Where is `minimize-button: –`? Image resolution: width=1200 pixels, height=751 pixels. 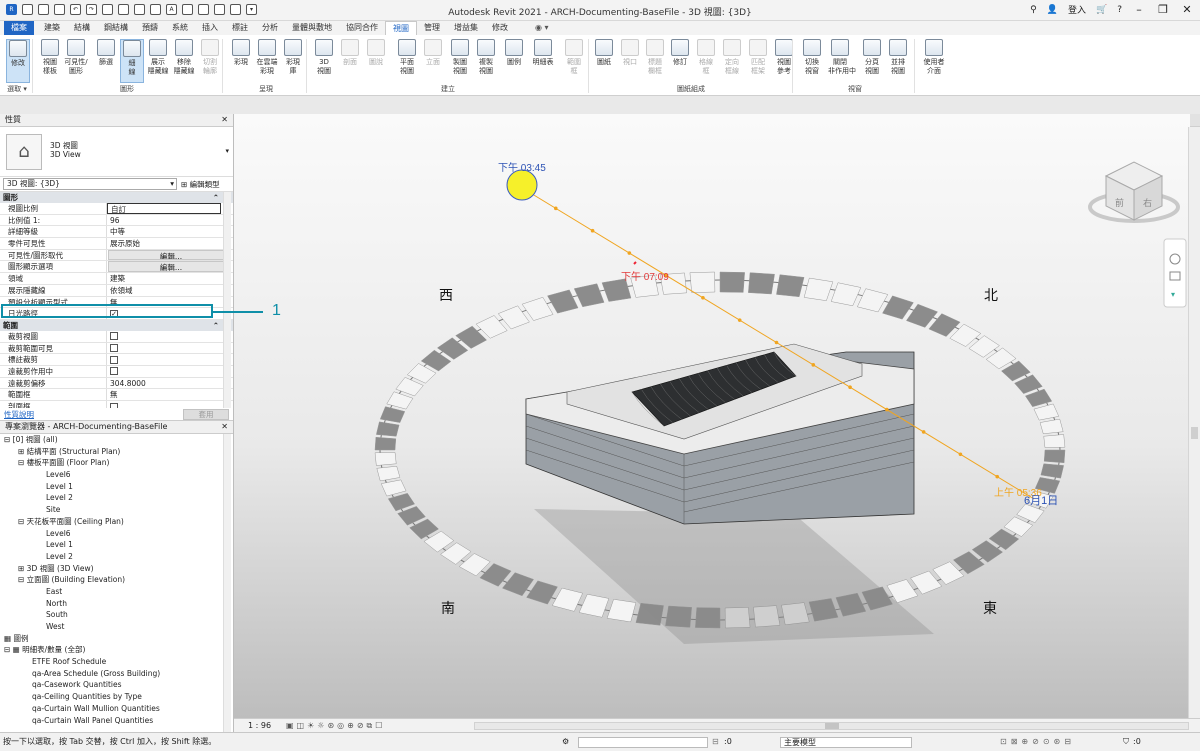
minimize-button: – is located at coordinates (1139, 9).